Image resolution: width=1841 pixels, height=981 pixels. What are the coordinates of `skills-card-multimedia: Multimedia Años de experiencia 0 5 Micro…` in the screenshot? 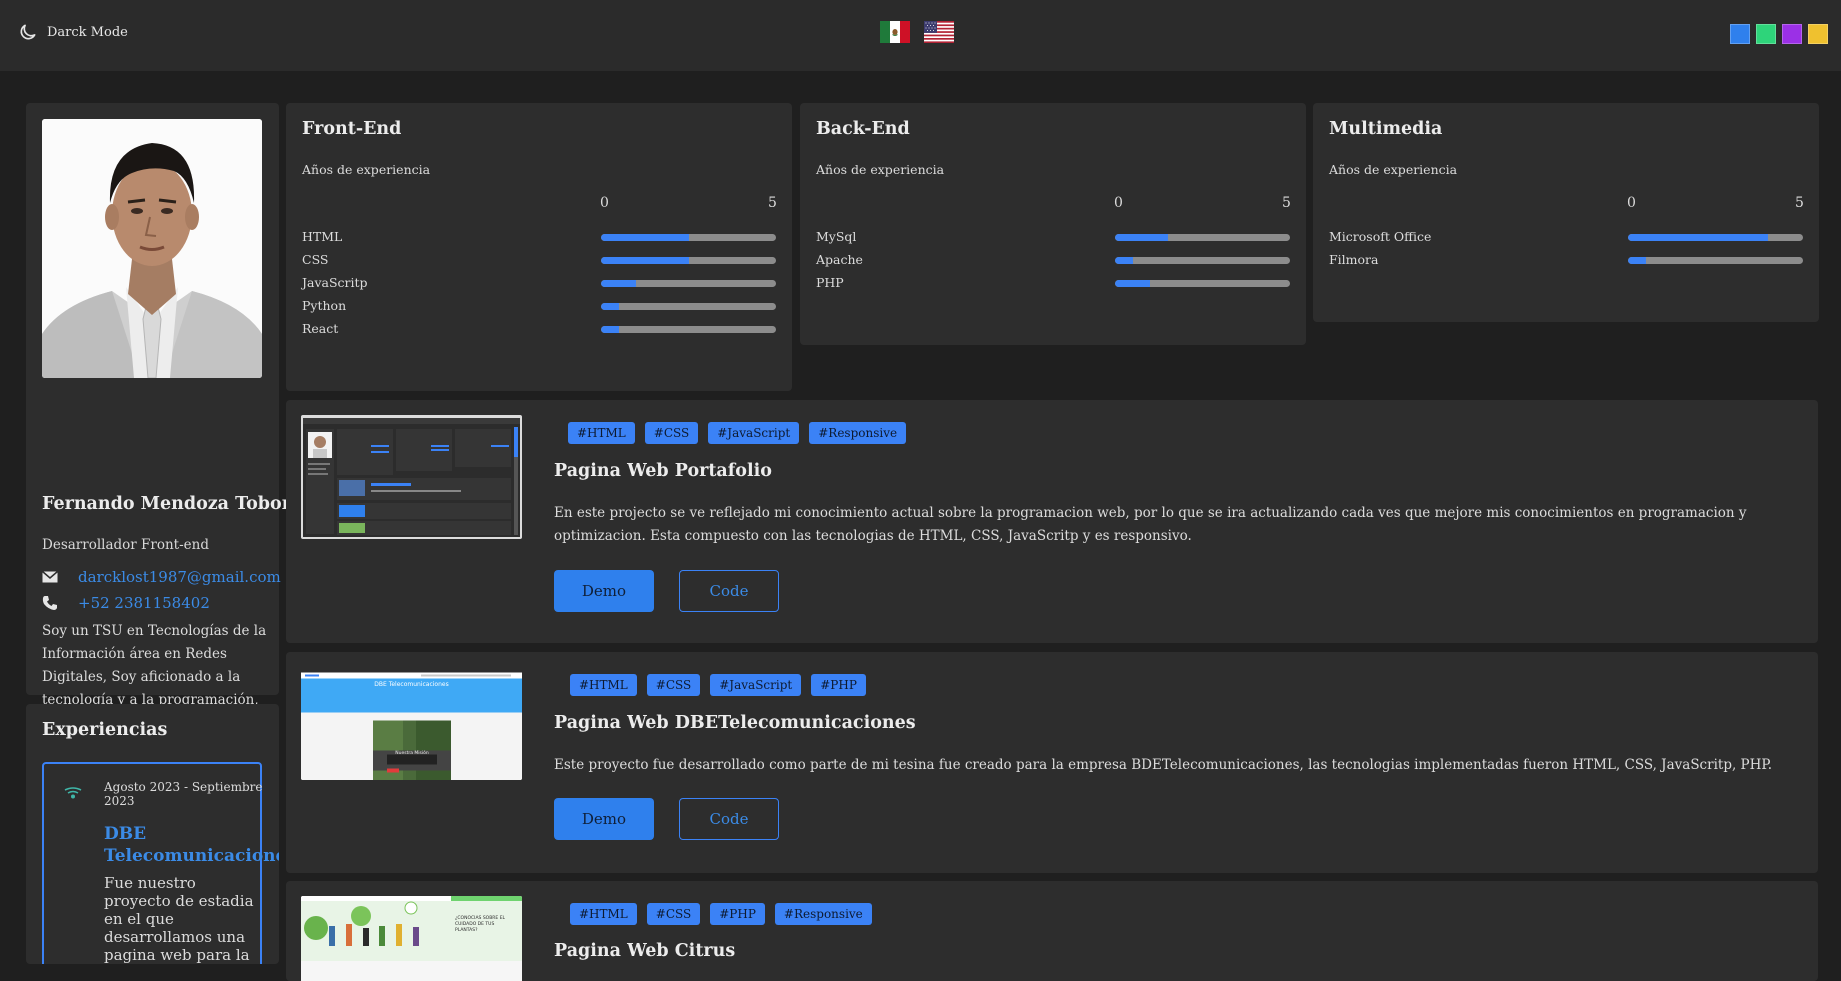 It's located at (1566, 212).